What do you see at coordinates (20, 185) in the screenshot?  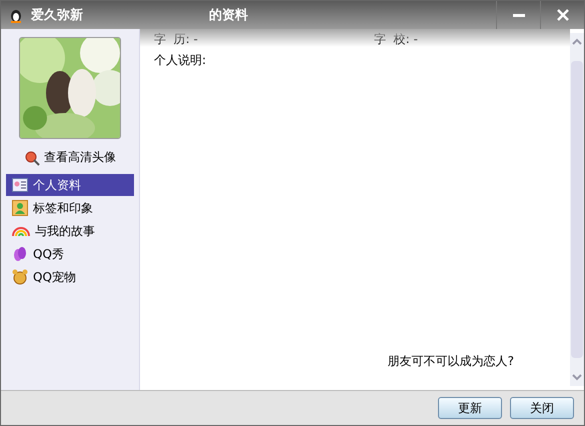 I see `contact-card-icon` at bounding box center [20, 185].